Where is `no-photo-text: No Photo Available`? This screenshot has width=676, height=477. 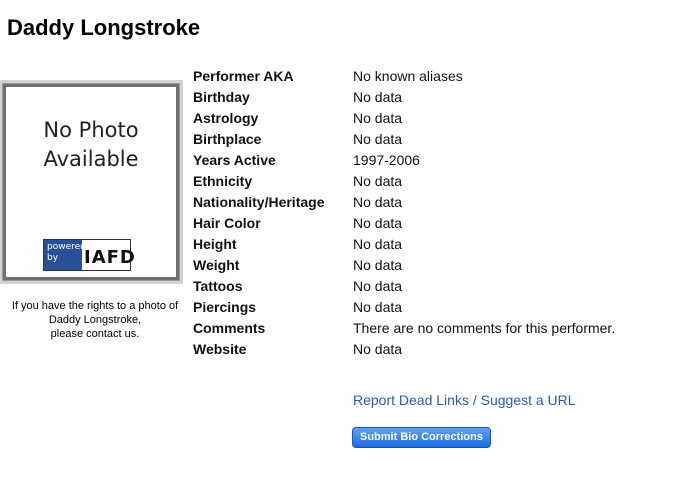
no-photo-text: No Photo Available is located at coordinates (91, 145).